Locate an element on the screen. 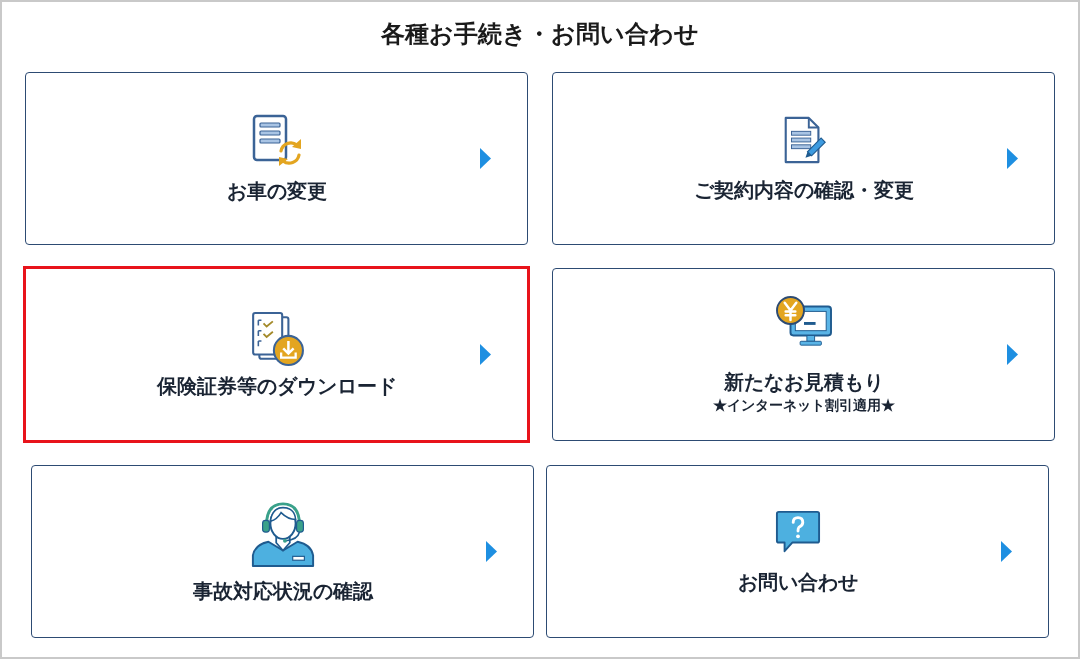  card-label: 保険証券等のダウンロード is located at coordinates (276, 386).